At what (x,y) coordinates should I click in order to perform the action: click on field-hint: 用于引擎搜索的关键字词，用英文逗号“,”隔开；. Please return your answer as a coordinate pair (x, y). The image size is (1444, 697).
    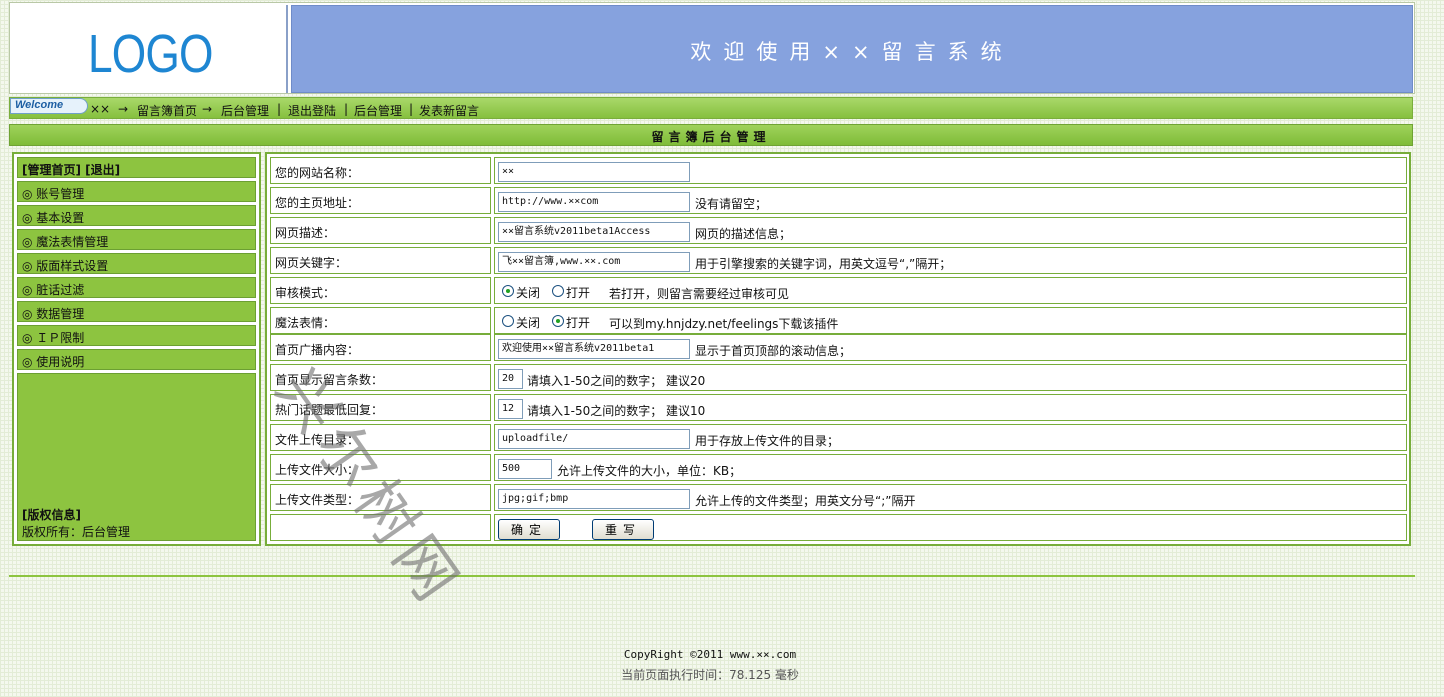
    Looking at the image, I should click on (823, 264).